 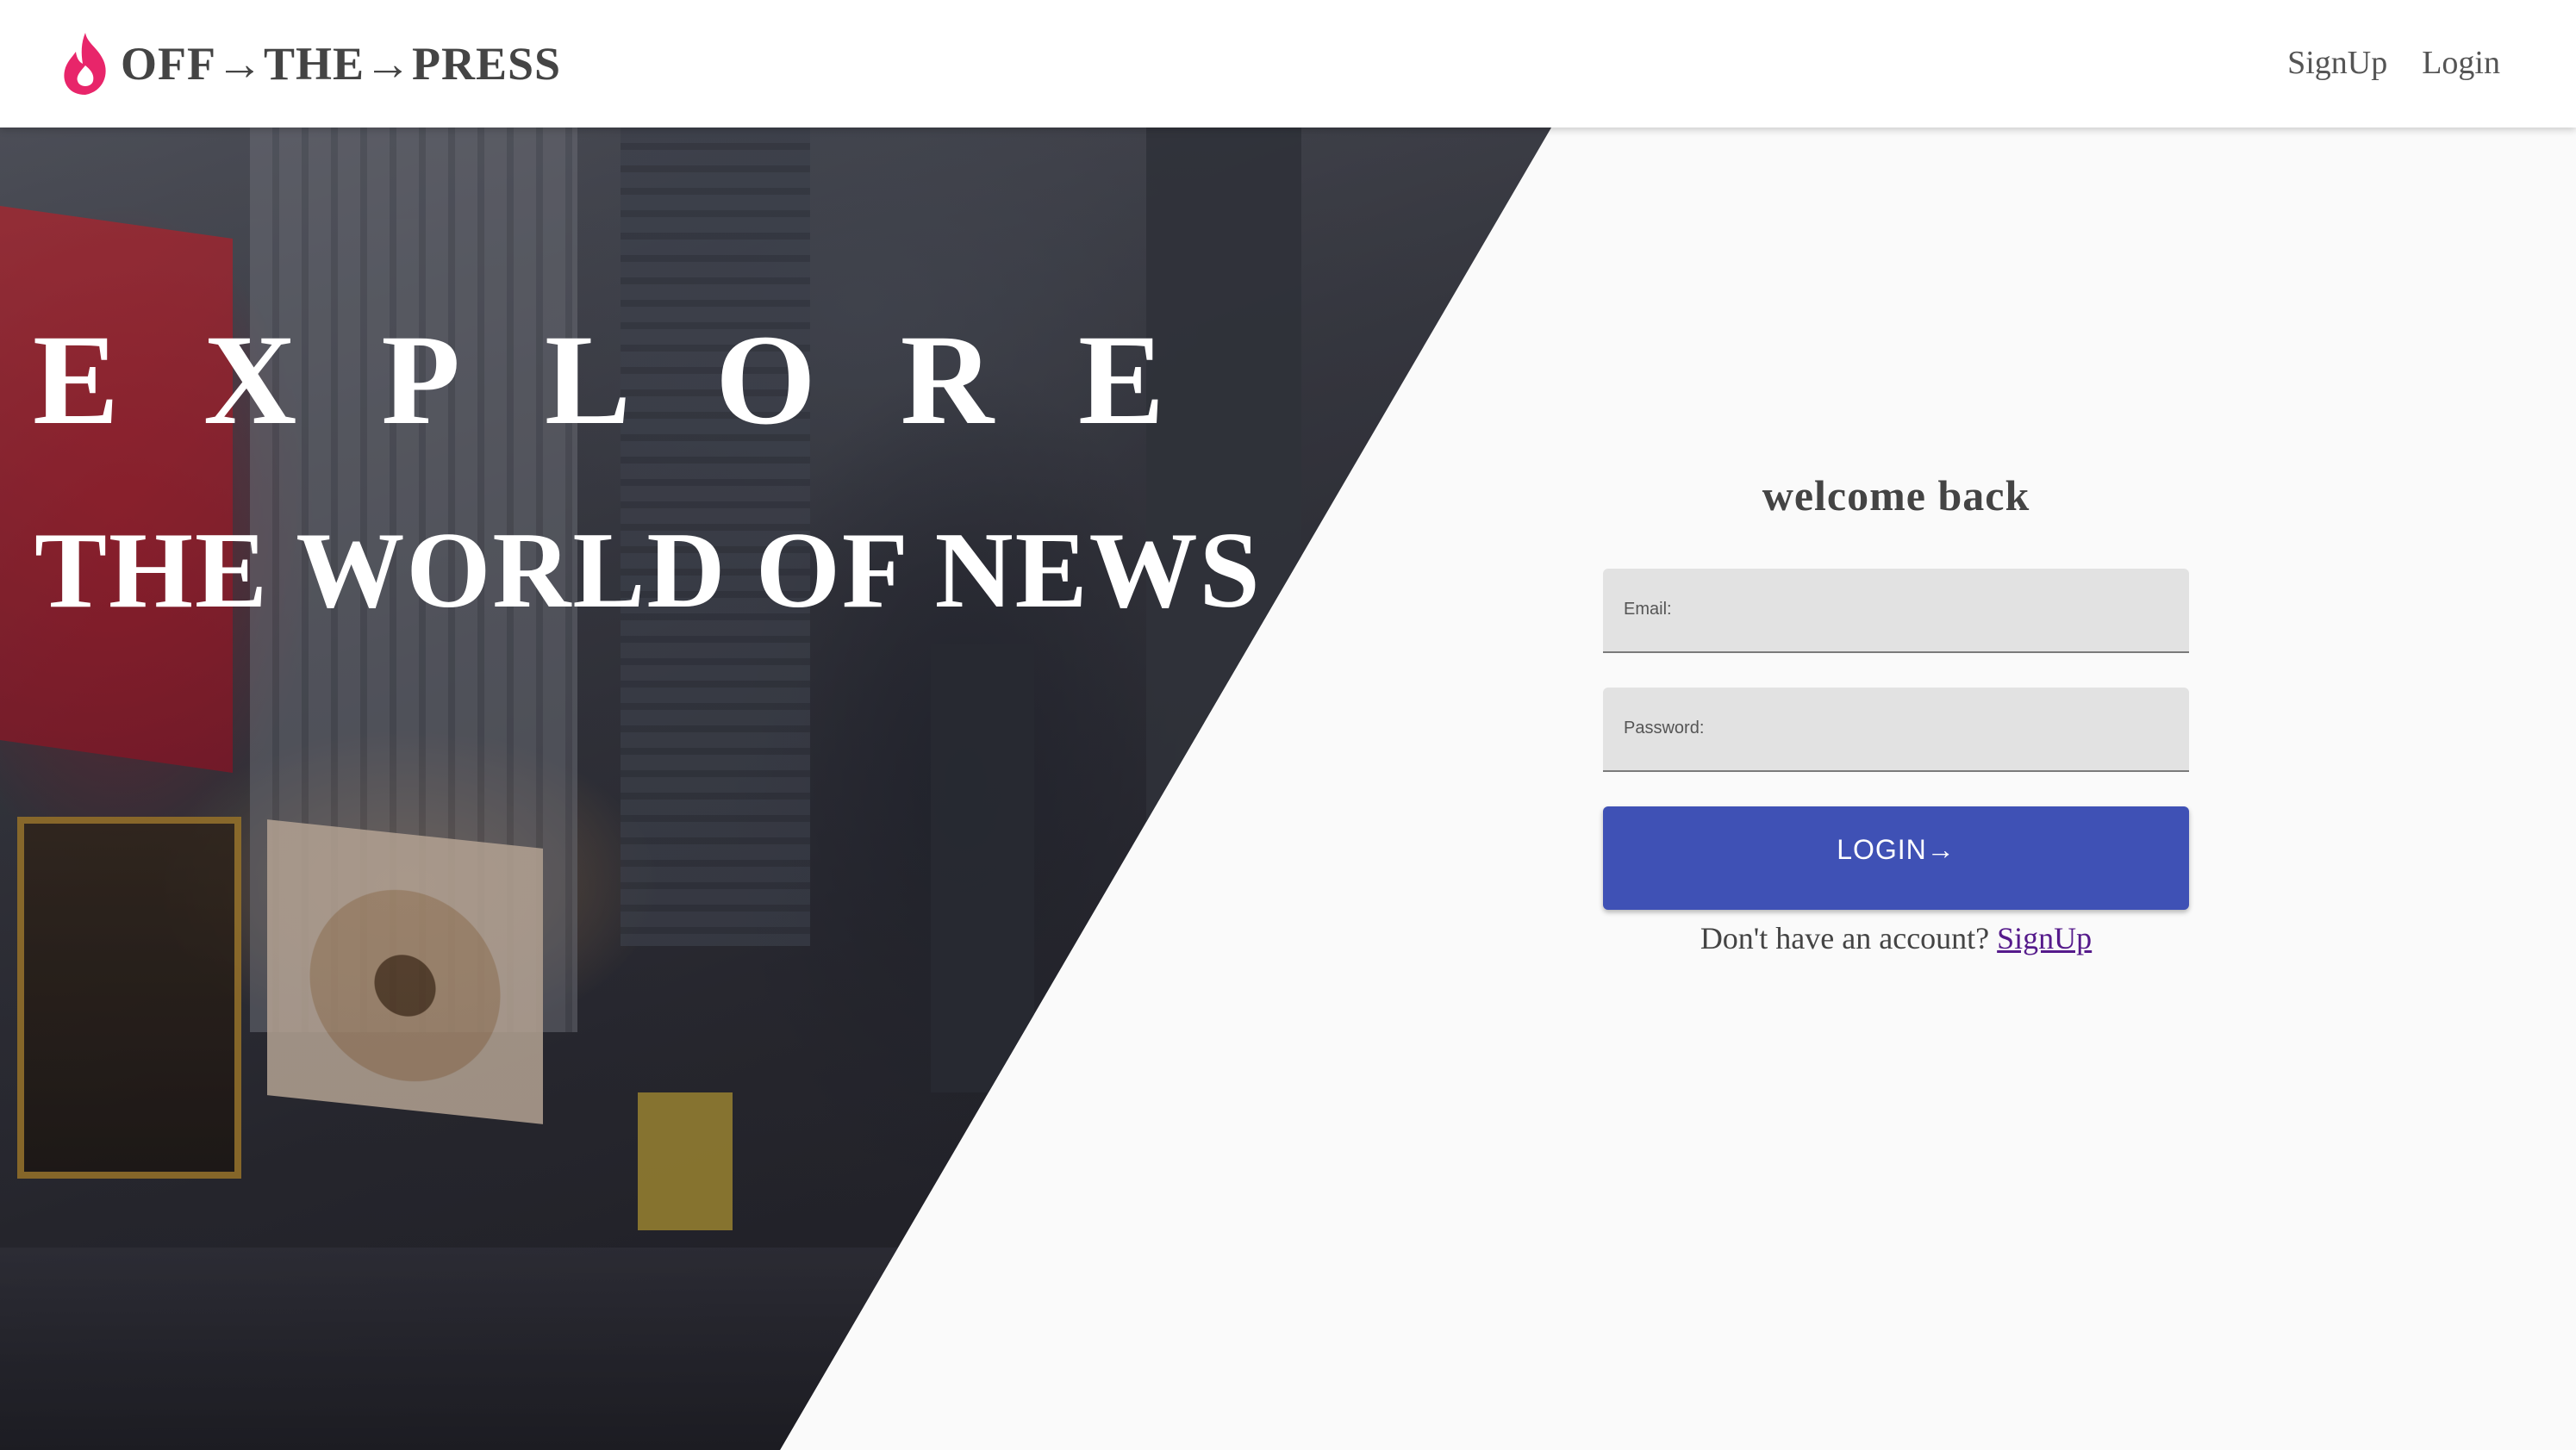 What do you see at coordinates (341, 64) in the screenshot?
I see `brand-name: OFF→THE→PRESS` at bounding box center [341, 64].